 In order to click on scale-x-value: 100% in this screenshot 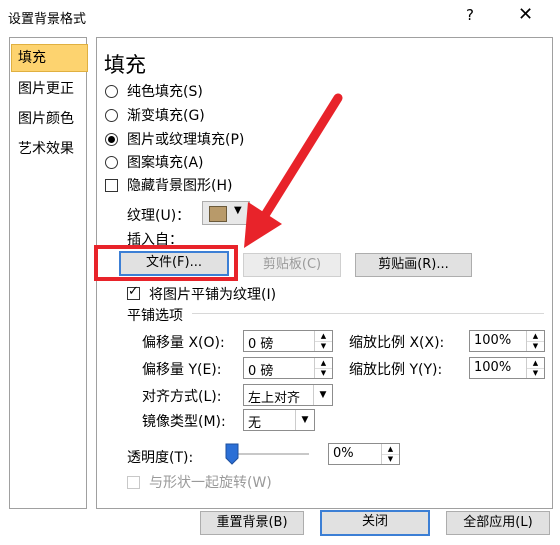, I will do `click(493, 340)`.